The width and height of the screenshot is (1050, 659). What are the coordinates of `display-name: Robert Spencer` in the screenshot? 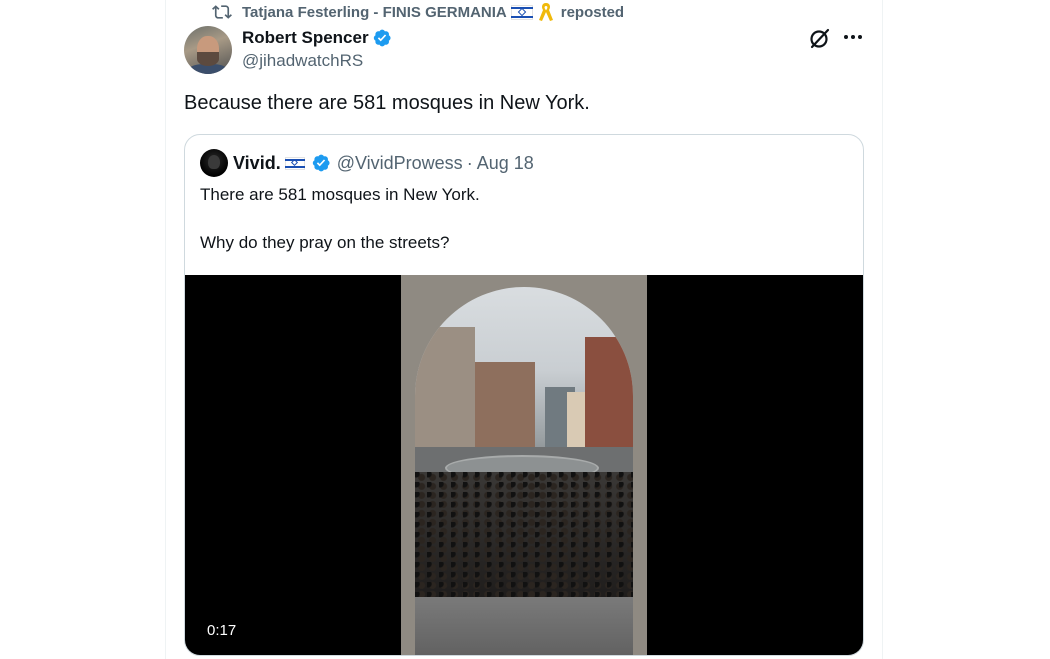 It's located at (305, 38).